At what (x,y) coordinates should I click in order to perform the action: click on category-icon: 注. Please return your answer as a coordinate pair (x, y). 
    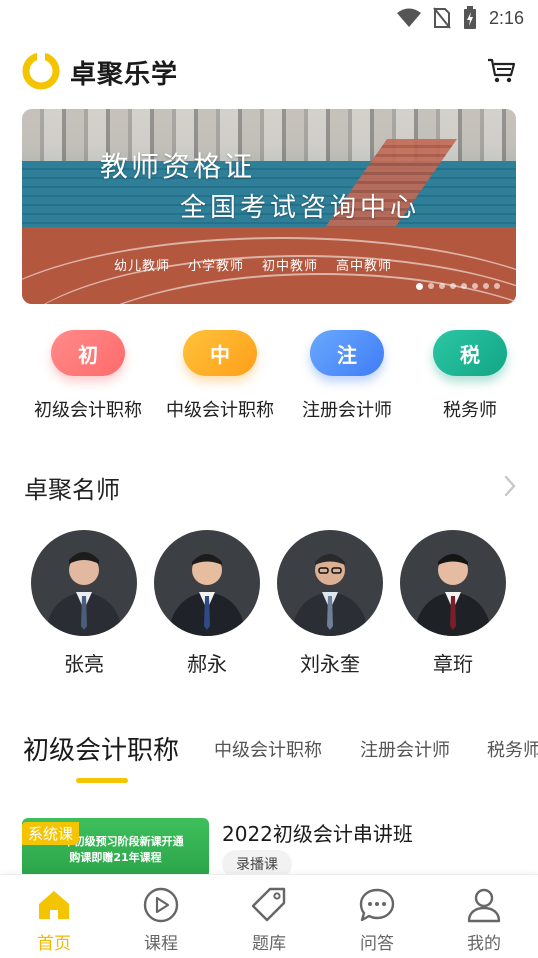
    Looking at the image, I should click on (347, 353).